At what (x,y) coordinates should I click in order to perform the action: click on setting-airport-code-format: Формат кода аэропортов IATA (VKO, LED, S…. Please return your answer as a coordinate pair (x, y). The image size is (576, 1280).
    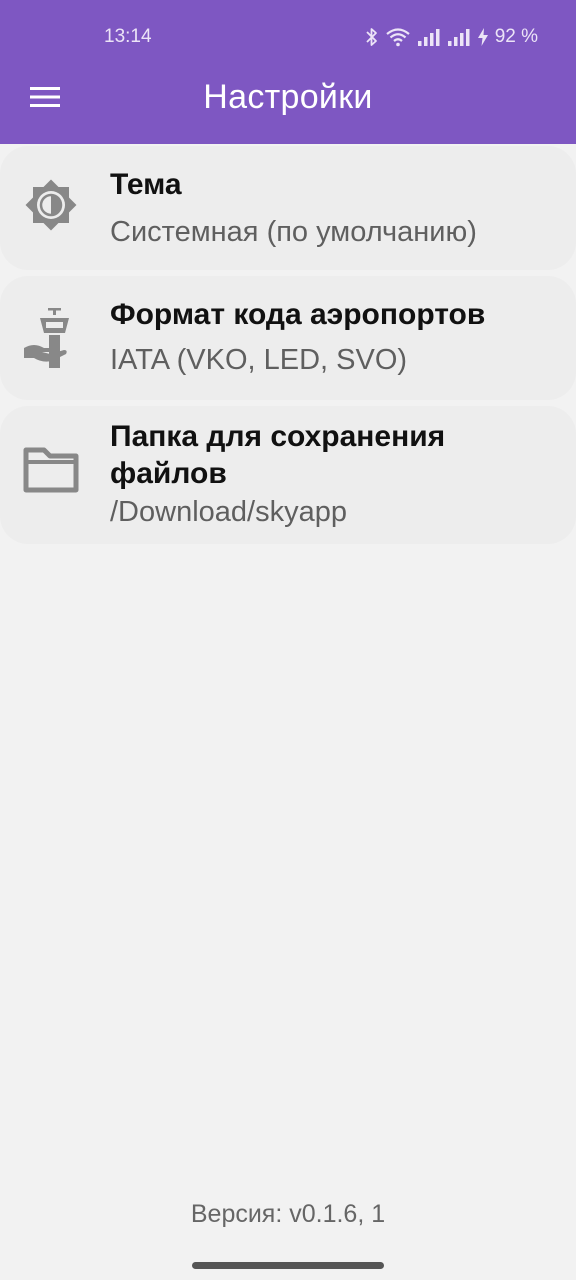
    Looking at the image, I should click on (288, 338).